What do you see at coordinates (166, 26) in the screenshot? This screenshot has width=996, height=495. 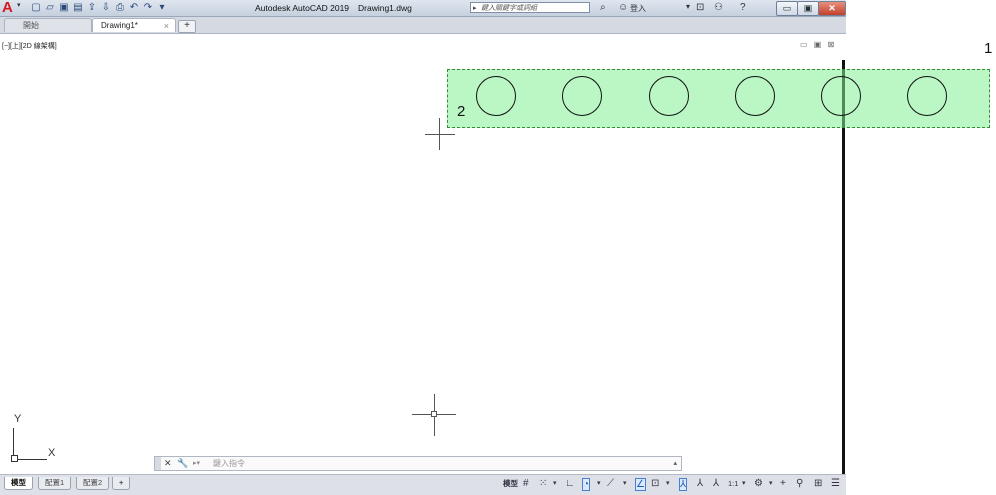 I see `tab-close-icon: ×` at bounding box center [166, 26].